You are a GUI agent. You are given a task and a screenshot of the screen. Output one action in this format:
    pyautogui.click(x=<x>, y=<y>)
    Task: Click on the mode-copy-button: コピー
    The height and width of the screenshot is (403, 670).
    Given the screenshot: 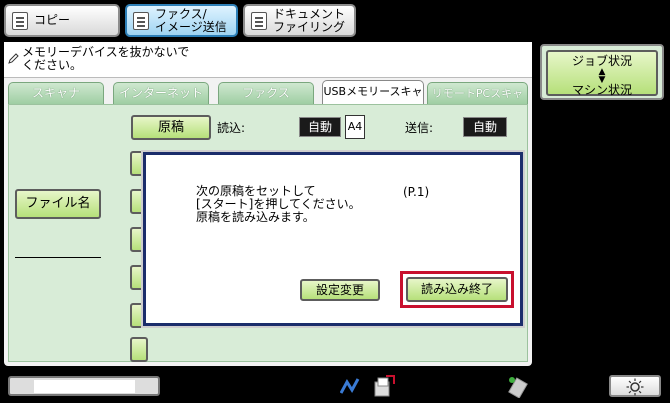 What is the action you would take?
    pyautogui.click(x=62, y=20)
    